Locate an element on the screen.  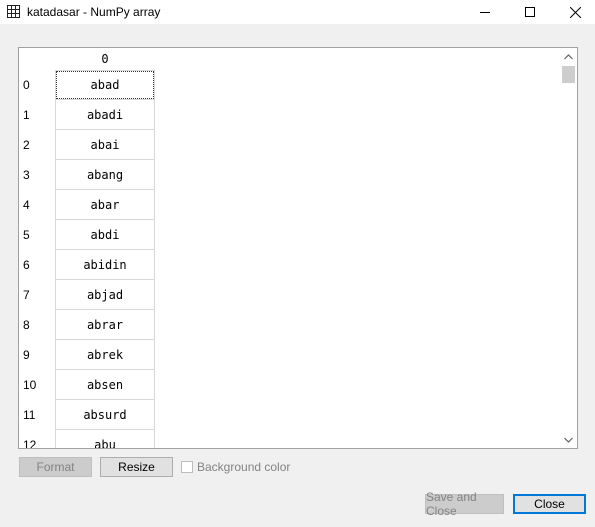
title-bar: katadasar - NumPy array is located at coordinates (297, 12).